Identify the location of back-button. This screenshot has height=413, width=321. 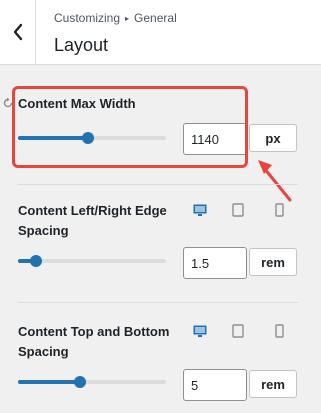
(18, 32).